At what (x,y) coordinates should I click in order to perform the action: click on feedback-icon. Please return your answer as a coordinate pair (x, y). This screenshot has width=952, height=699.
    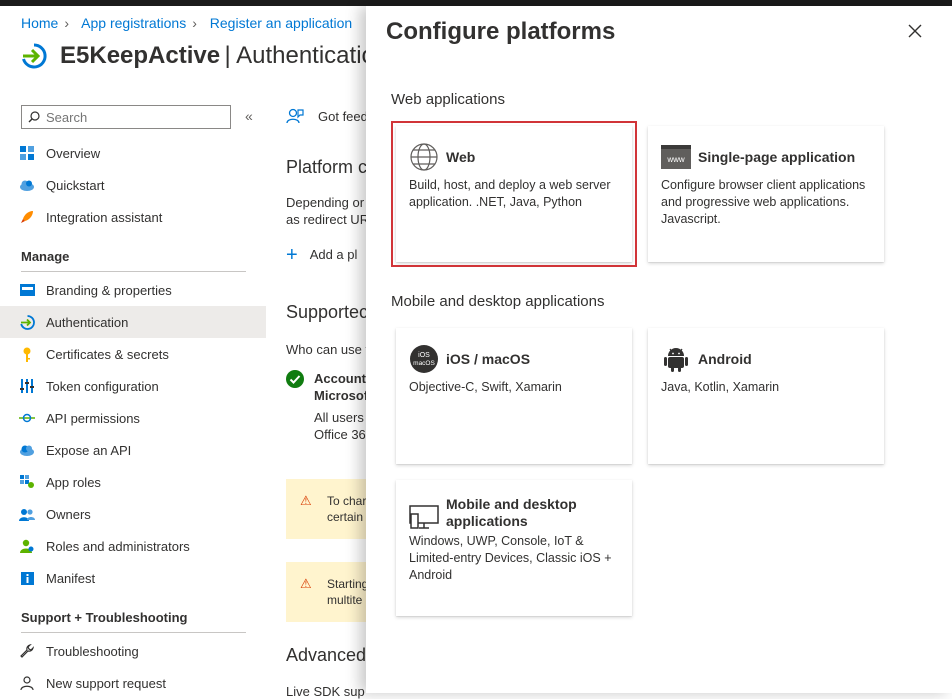
    Looking at the image, I should click on (295, 116).